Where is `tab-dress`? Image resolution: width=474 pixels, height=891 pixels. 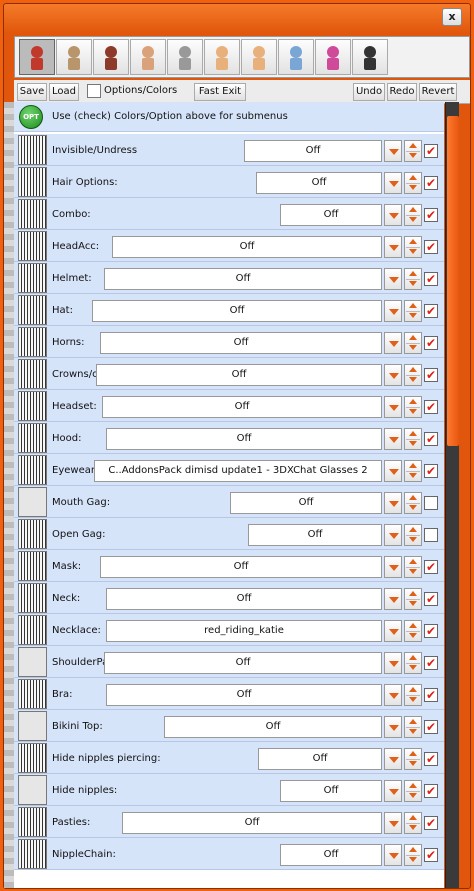
tab-dress is located at coordinates (370, 57).